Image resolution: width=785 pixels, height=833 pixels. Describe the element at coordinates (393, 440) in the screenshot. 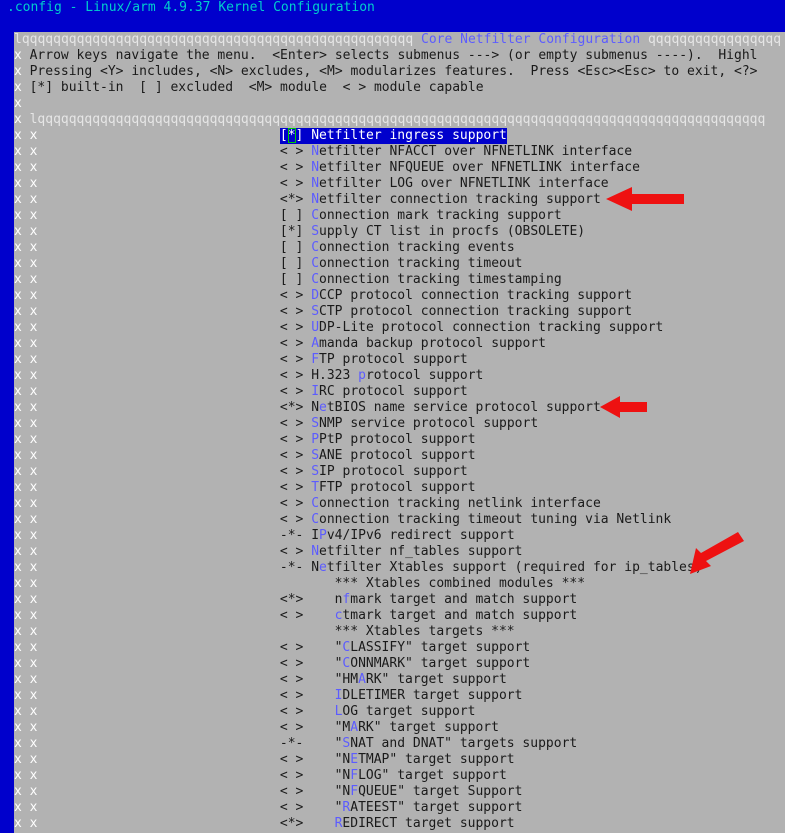

I see `menu-item: PPtP protocol support` at that location.